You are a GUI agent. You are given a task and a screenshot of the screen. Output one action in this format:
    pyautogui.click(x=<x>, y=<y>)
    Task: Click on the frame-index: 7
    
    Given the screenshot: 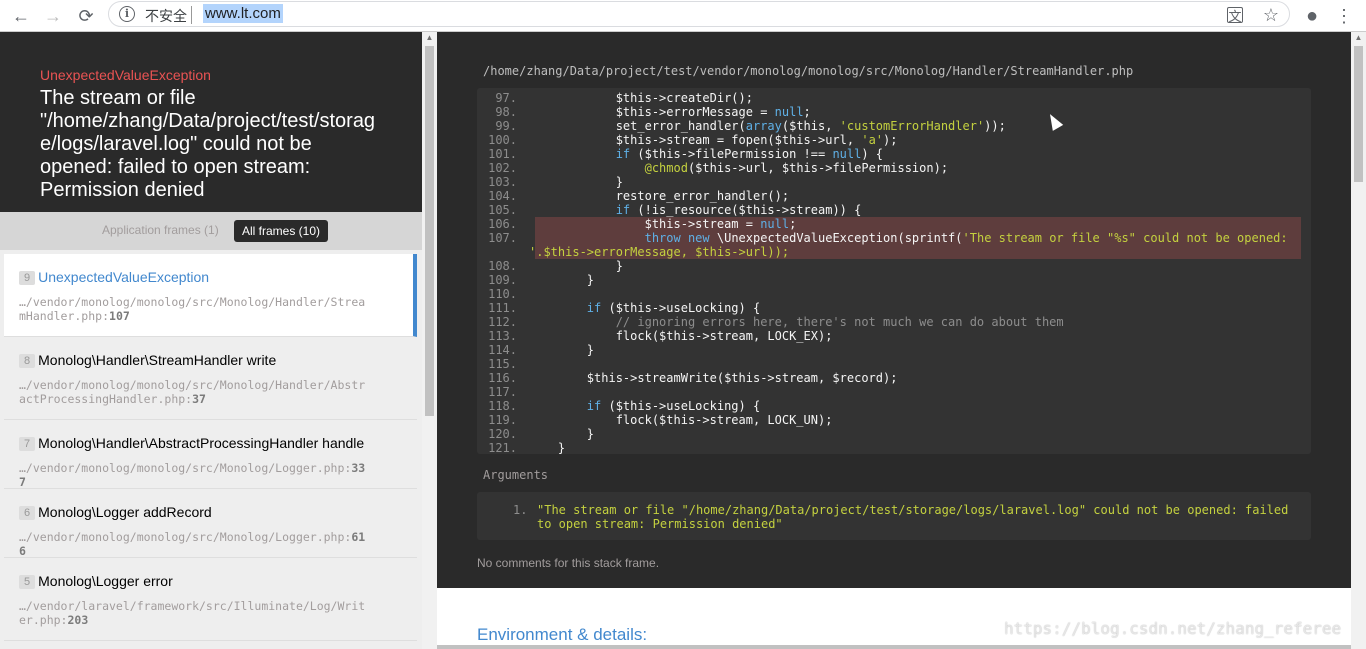 What is the action you would take?
    pyautogui.click(x=27, y=444)
    